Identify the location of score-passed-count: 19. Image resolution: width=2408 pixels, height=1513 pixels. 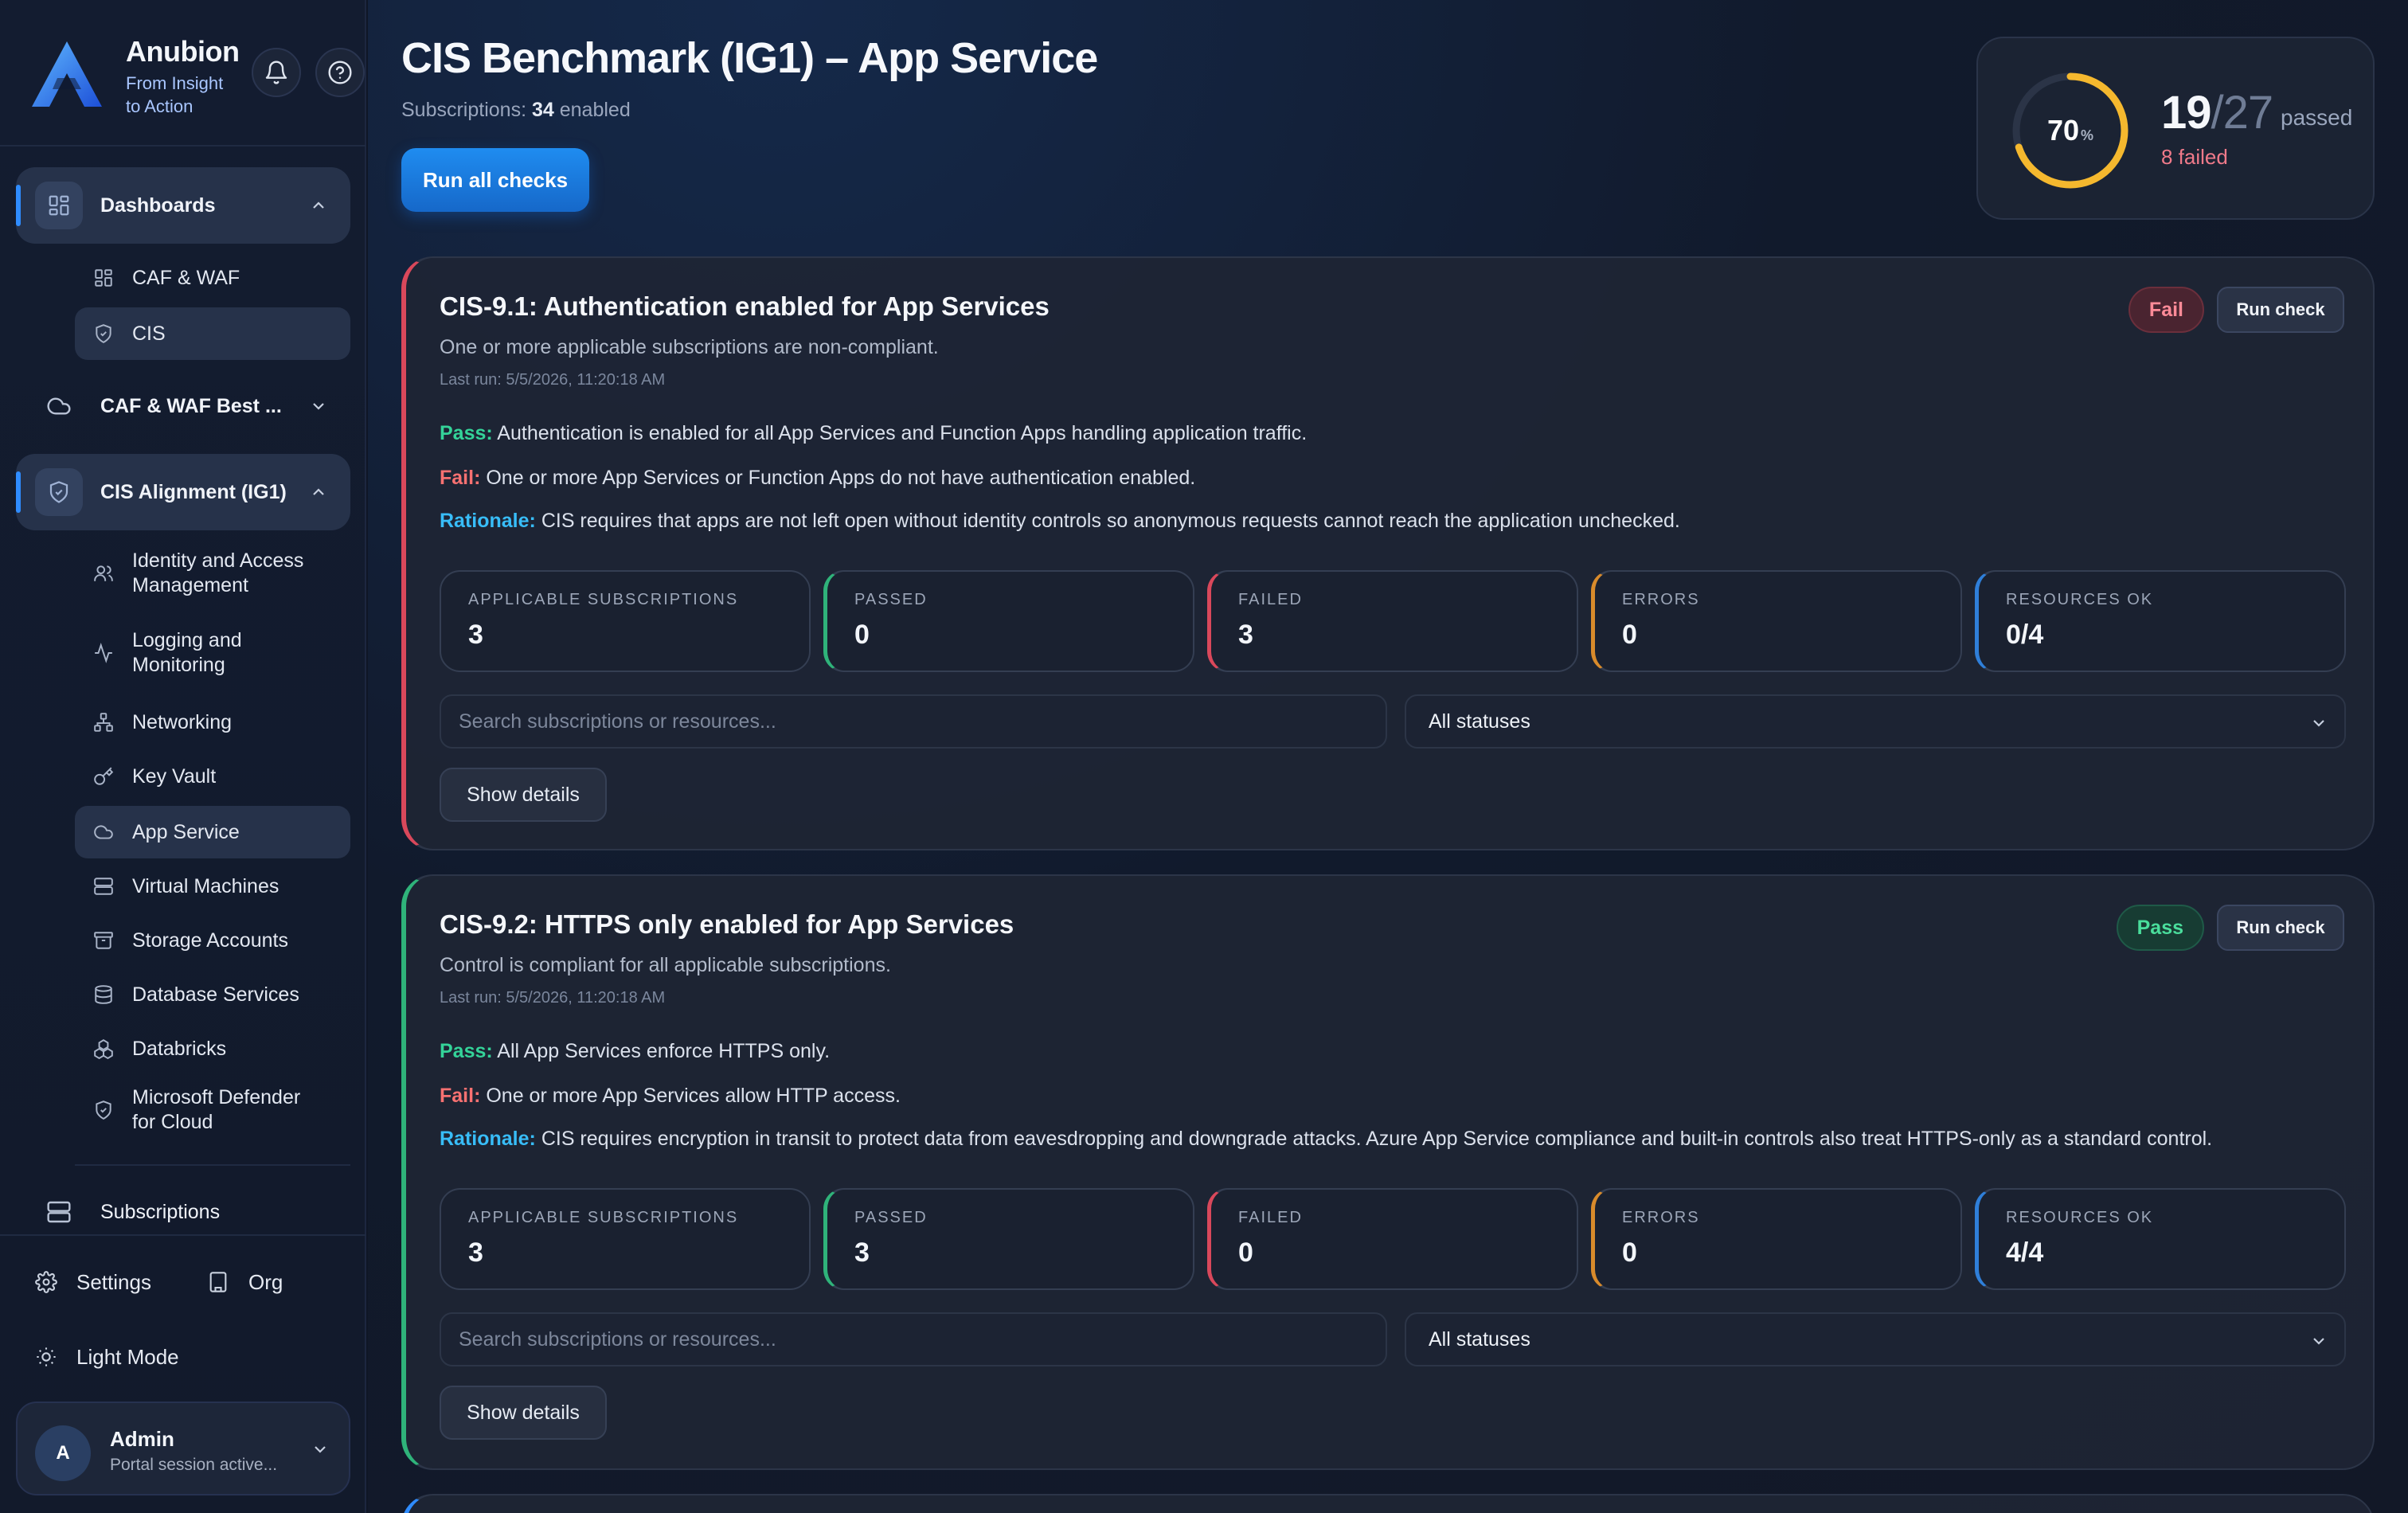
(2186, 113).